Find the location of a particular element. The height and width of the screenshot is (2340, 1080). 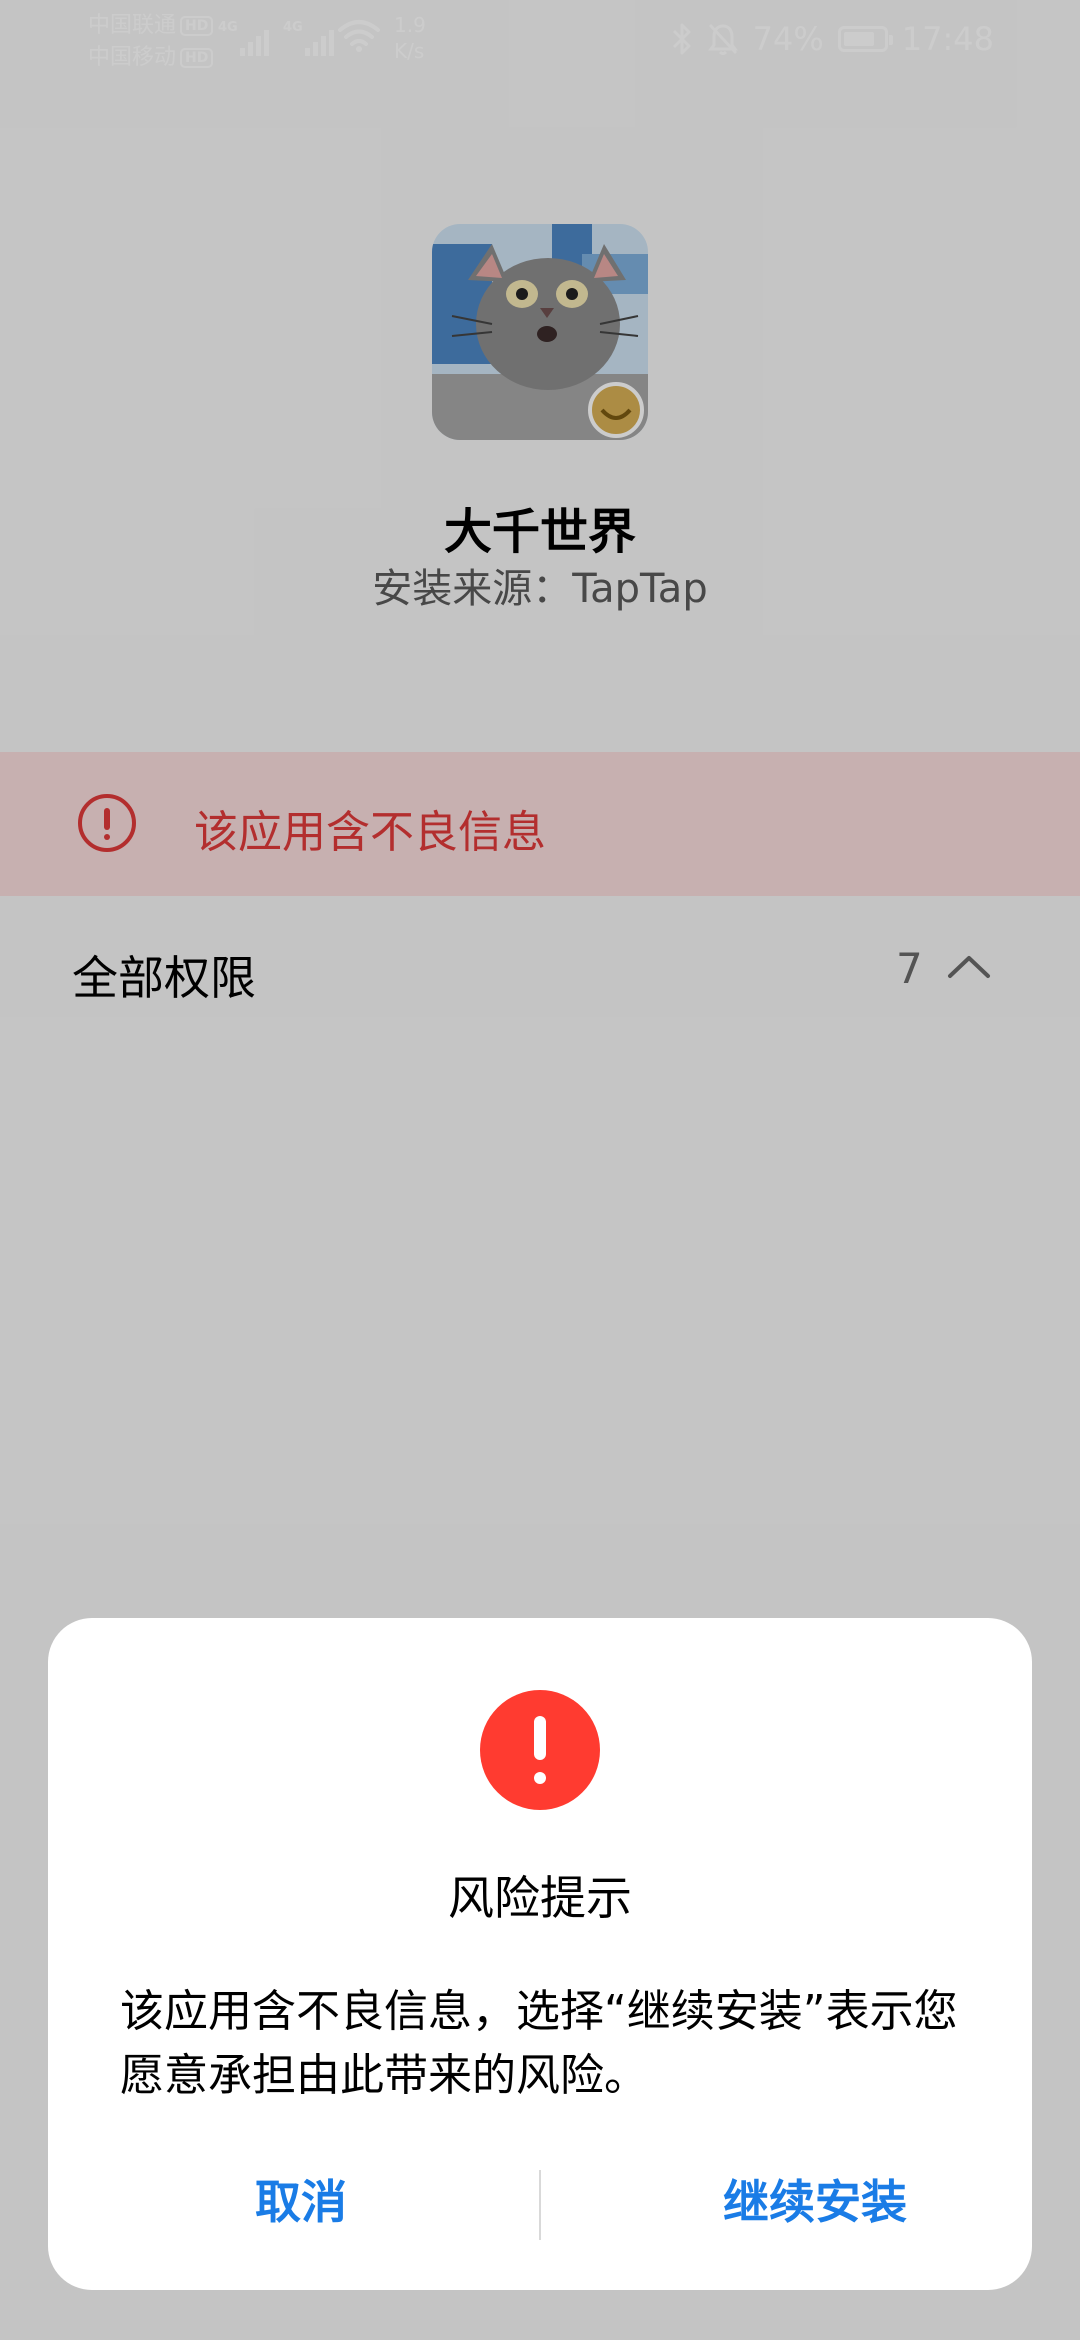

cancel-button: 取消 is located at coordinates (301, 2202).